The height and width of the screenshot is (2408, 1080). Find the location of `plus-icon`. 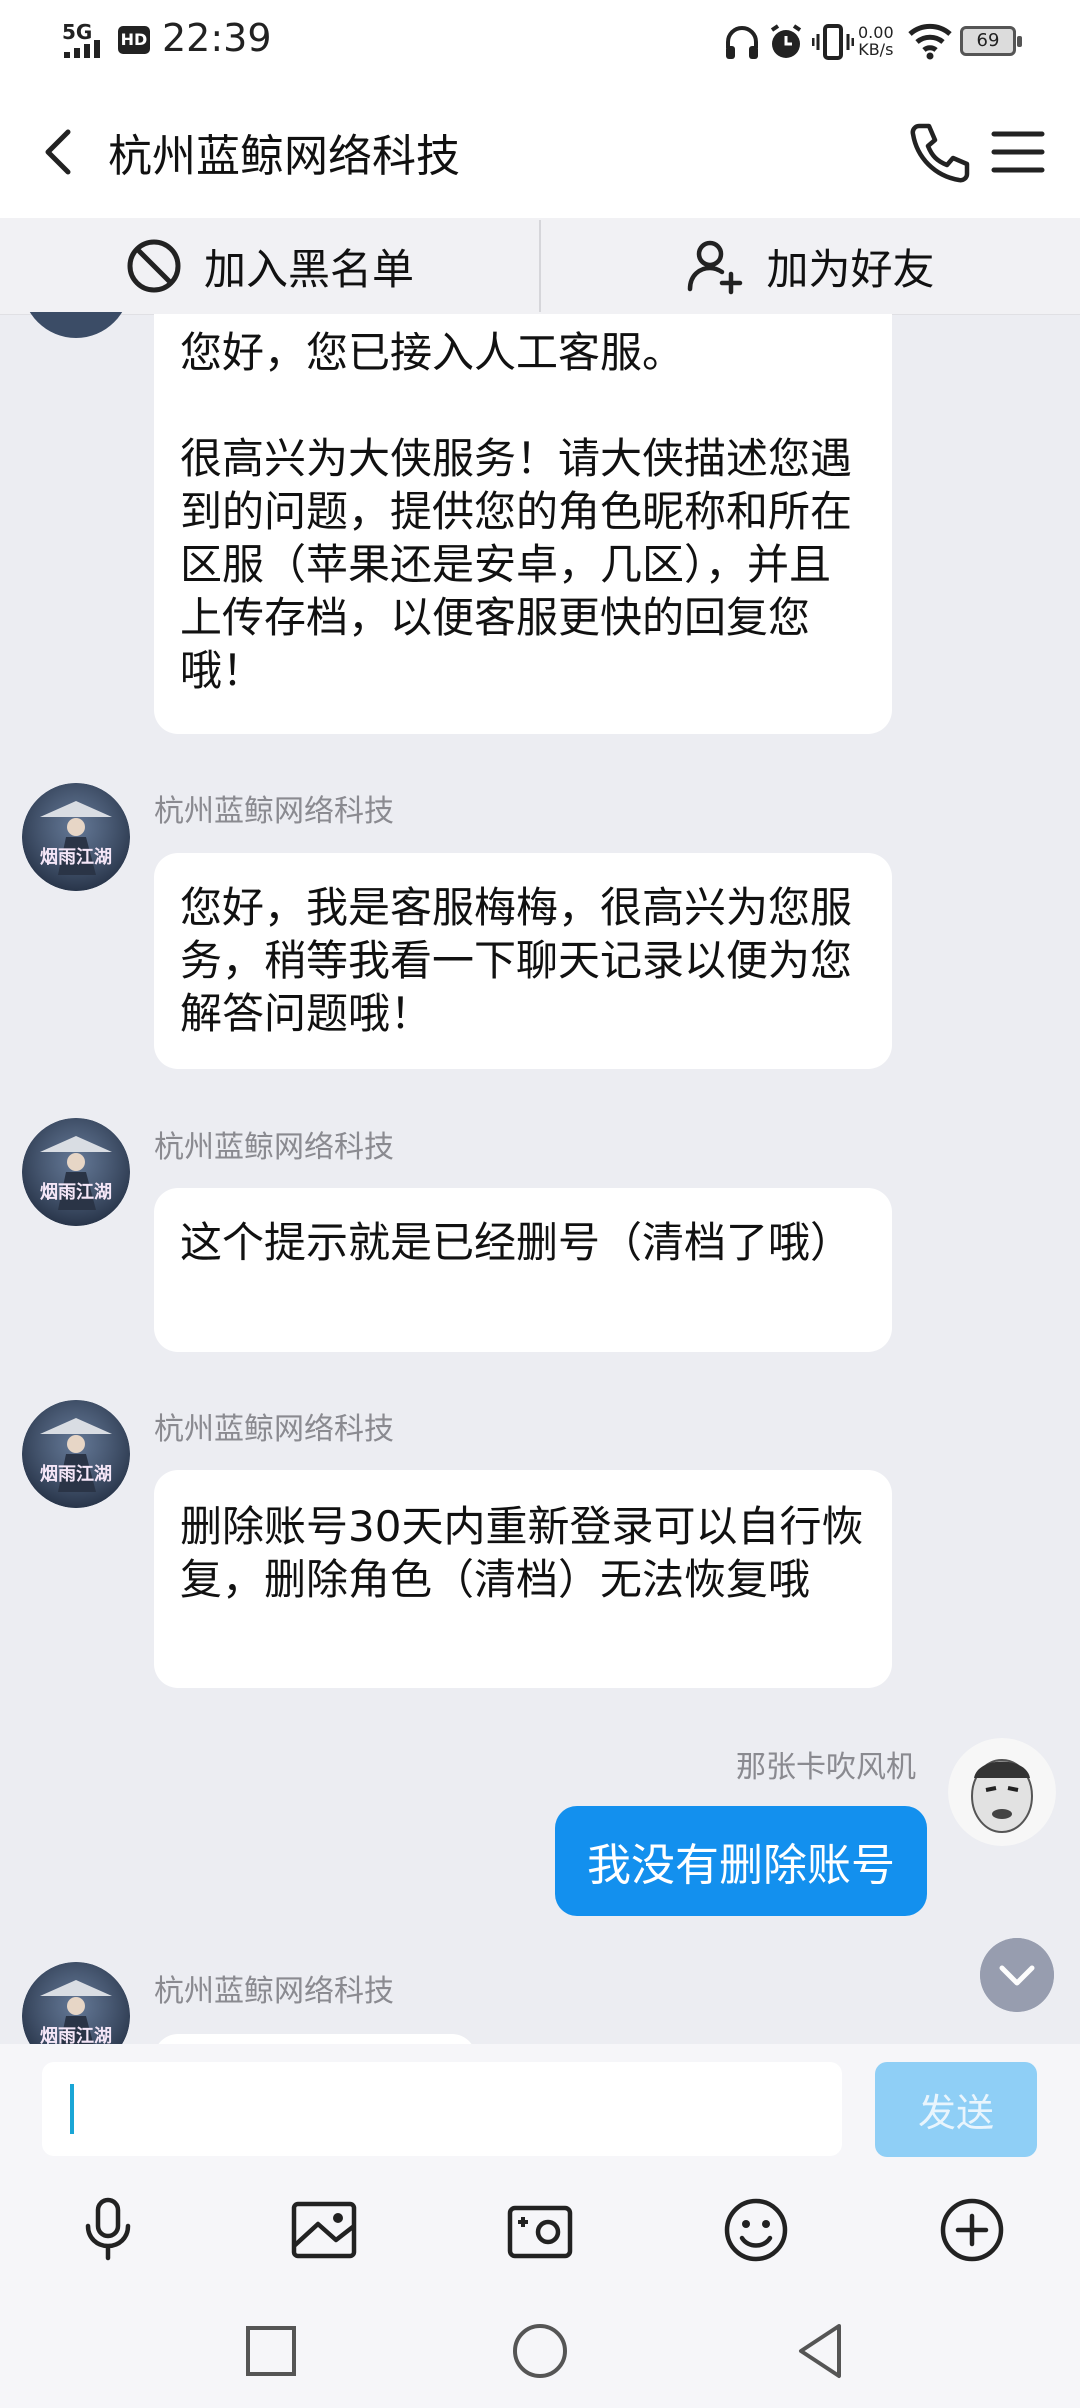

plus-icon is located at coordinates (972, 2230).